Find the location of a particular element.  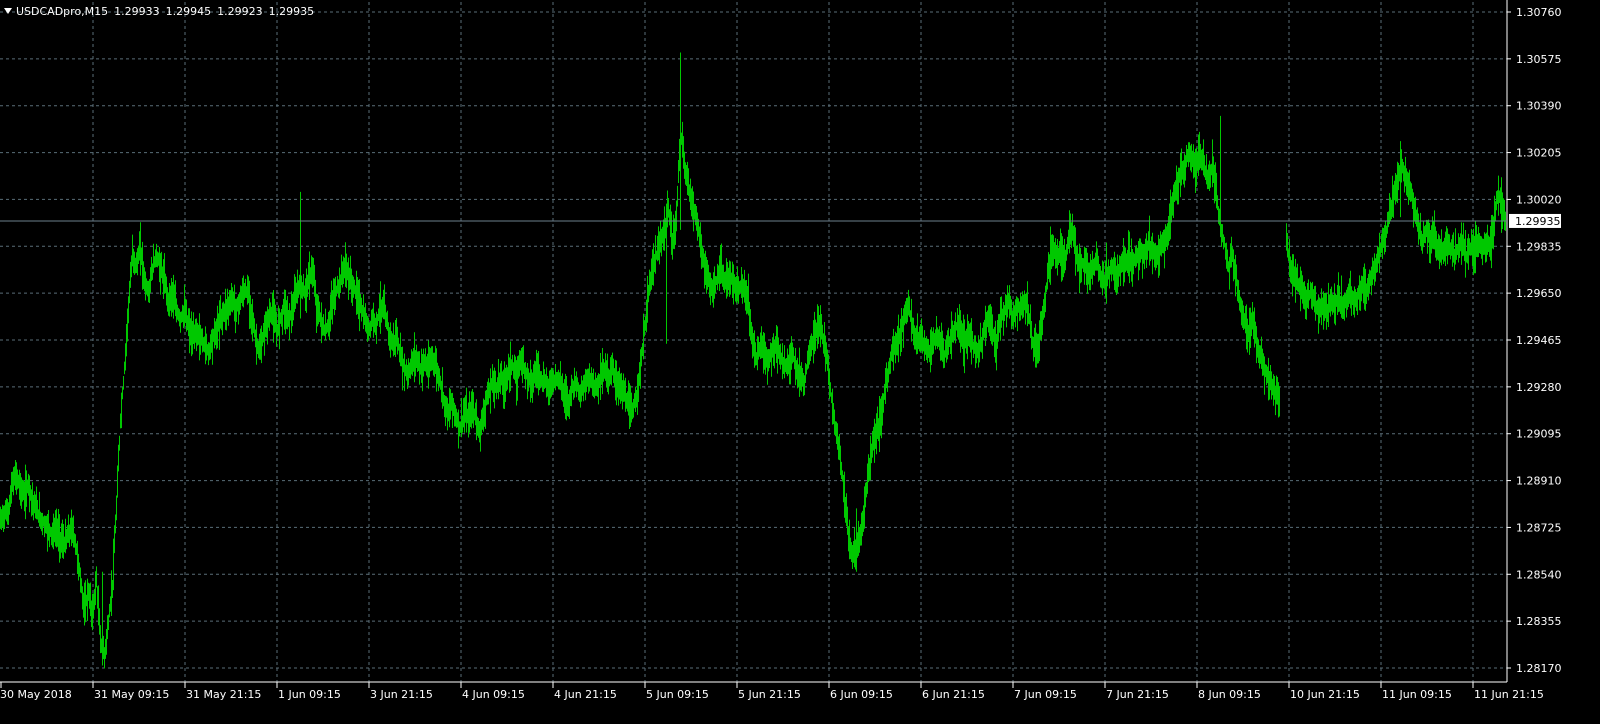

y-tick-label: 1.29835 is located at coordinates (1539, 246).